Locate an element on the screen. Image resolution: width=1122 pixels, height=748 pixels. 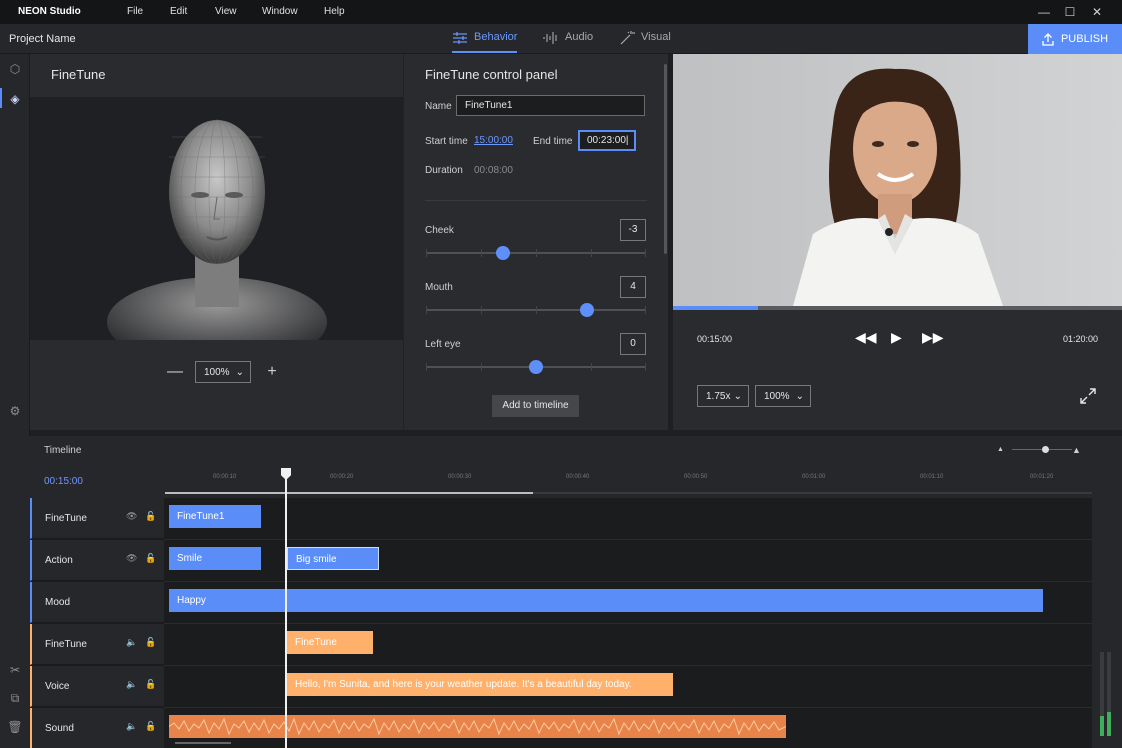
track-header: FineTune 👁 🔓 is located at coordinates (97, 518).